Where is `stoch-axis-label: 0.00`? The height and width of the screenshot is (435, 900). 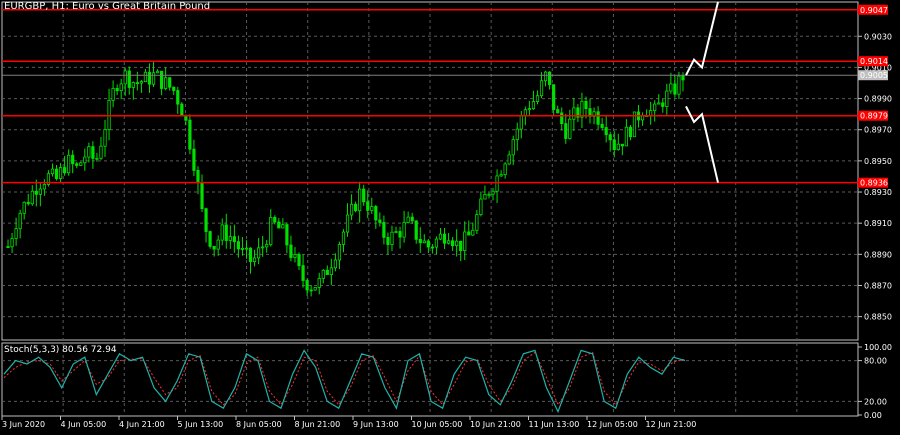 stoch-axis-label: 0.00 is located at coordinates (873, 415).